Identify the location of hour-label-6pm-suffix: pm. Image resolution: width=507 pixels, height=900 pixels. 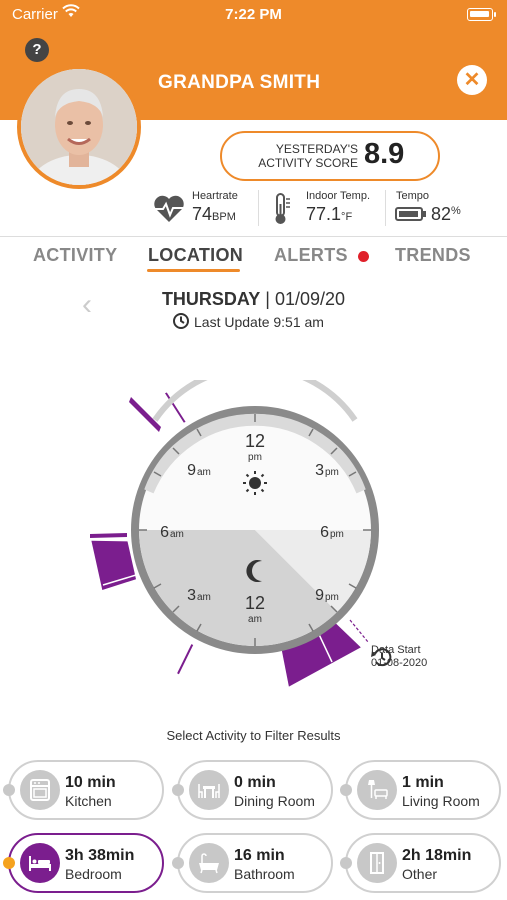
(337, 534).